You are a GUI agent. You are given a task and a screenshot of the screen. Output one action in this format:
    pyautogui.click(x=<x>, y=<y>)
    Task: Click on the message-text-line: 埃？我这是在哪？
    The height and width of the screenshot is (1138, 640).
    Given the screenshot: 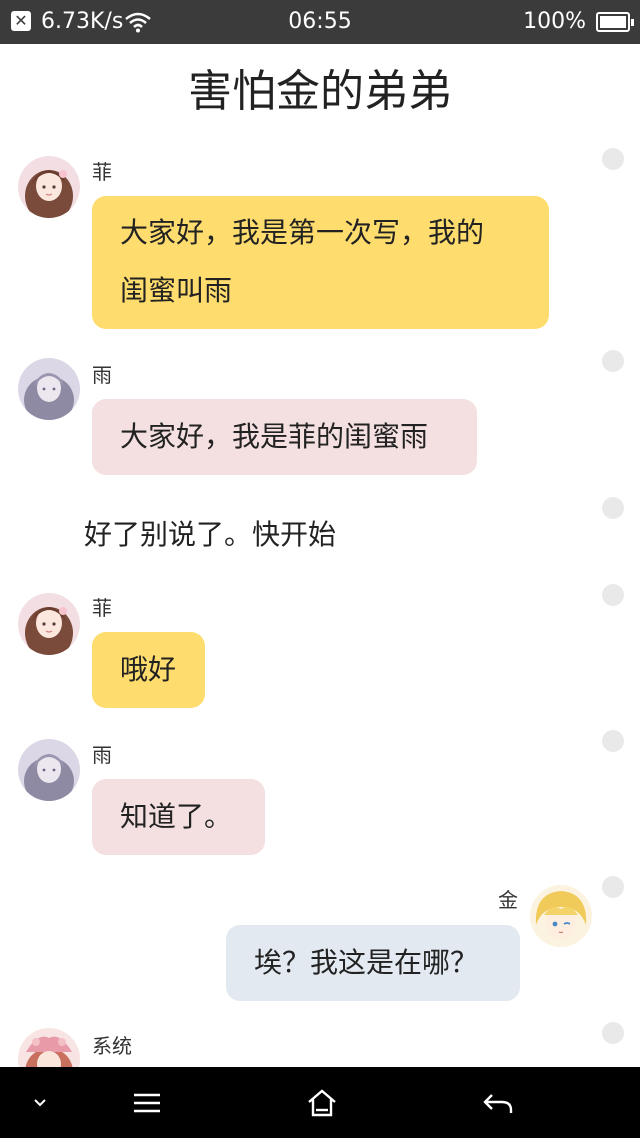 What is the action you would take?
    pyautogui.click(x=366, y=962)
    